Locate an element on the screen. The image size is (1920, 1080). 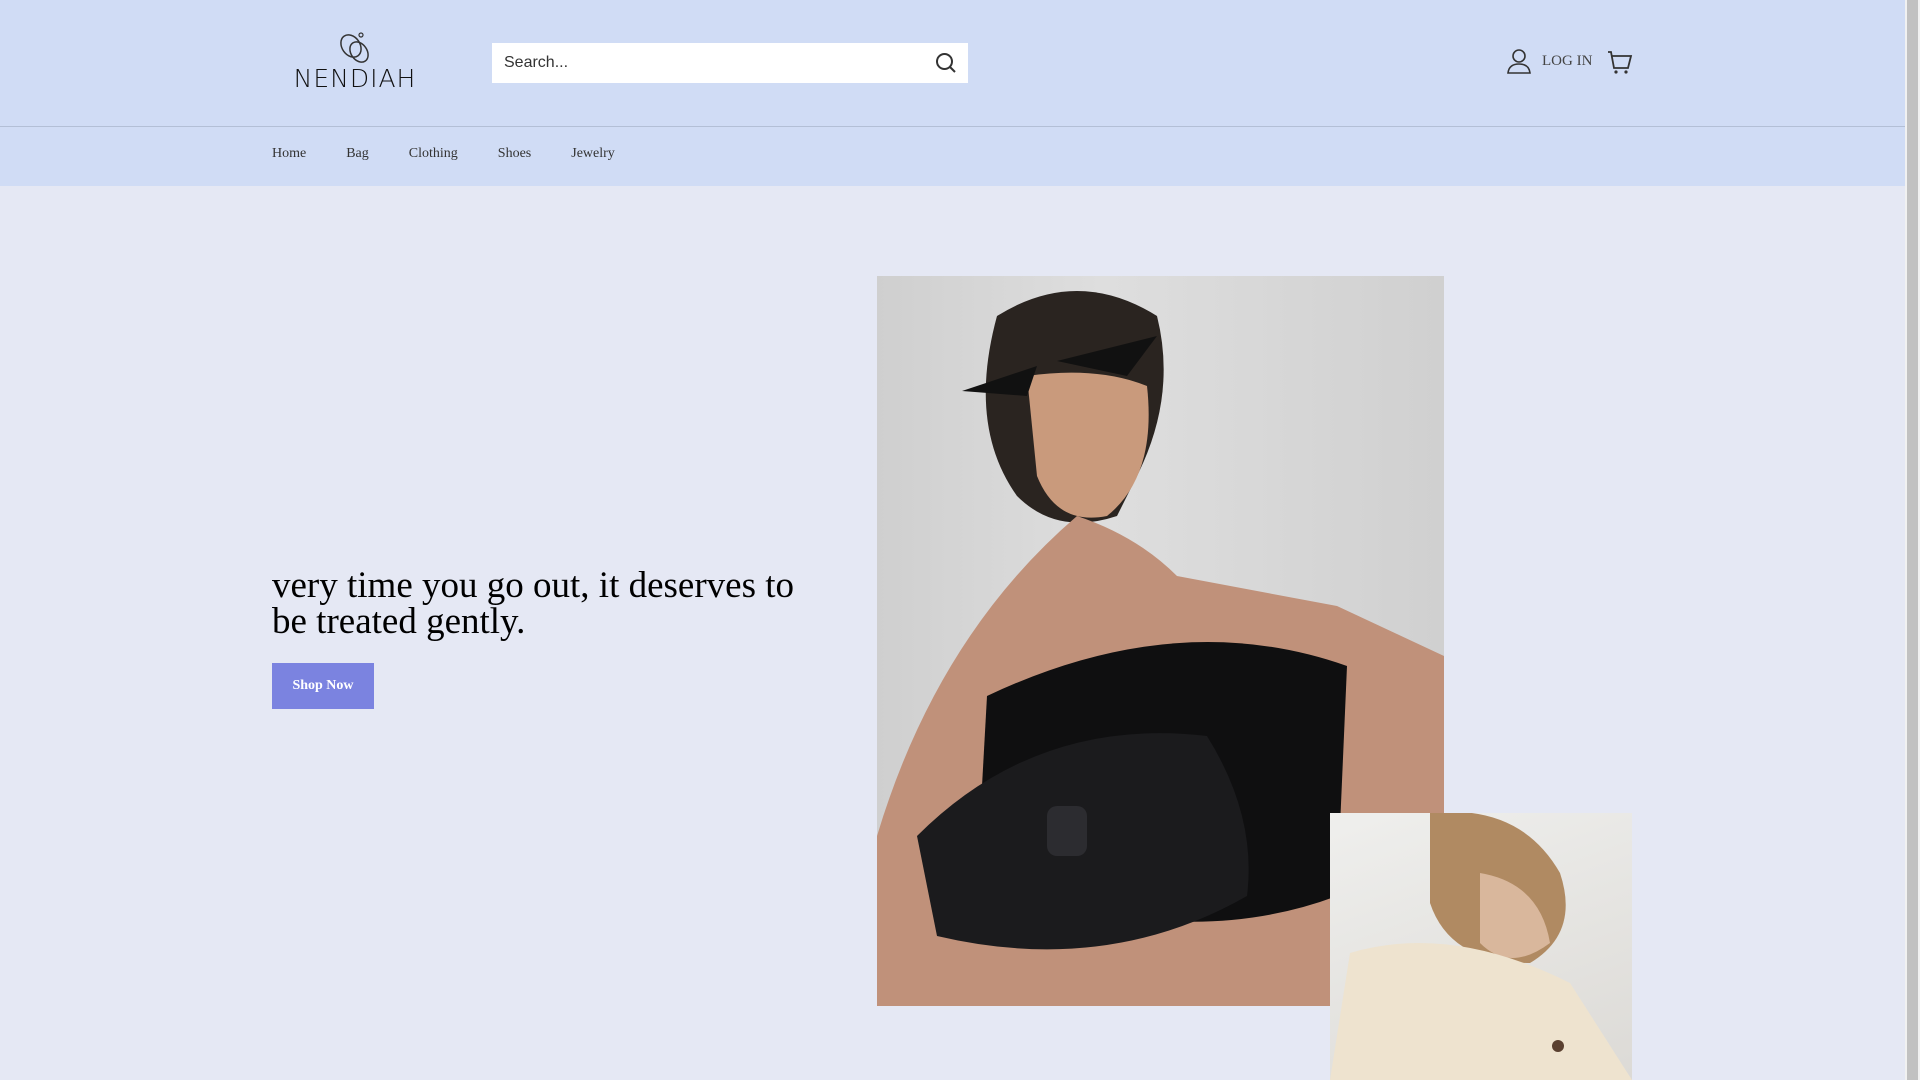
scrollbar-thumb is located at coordinates (1912, 540).